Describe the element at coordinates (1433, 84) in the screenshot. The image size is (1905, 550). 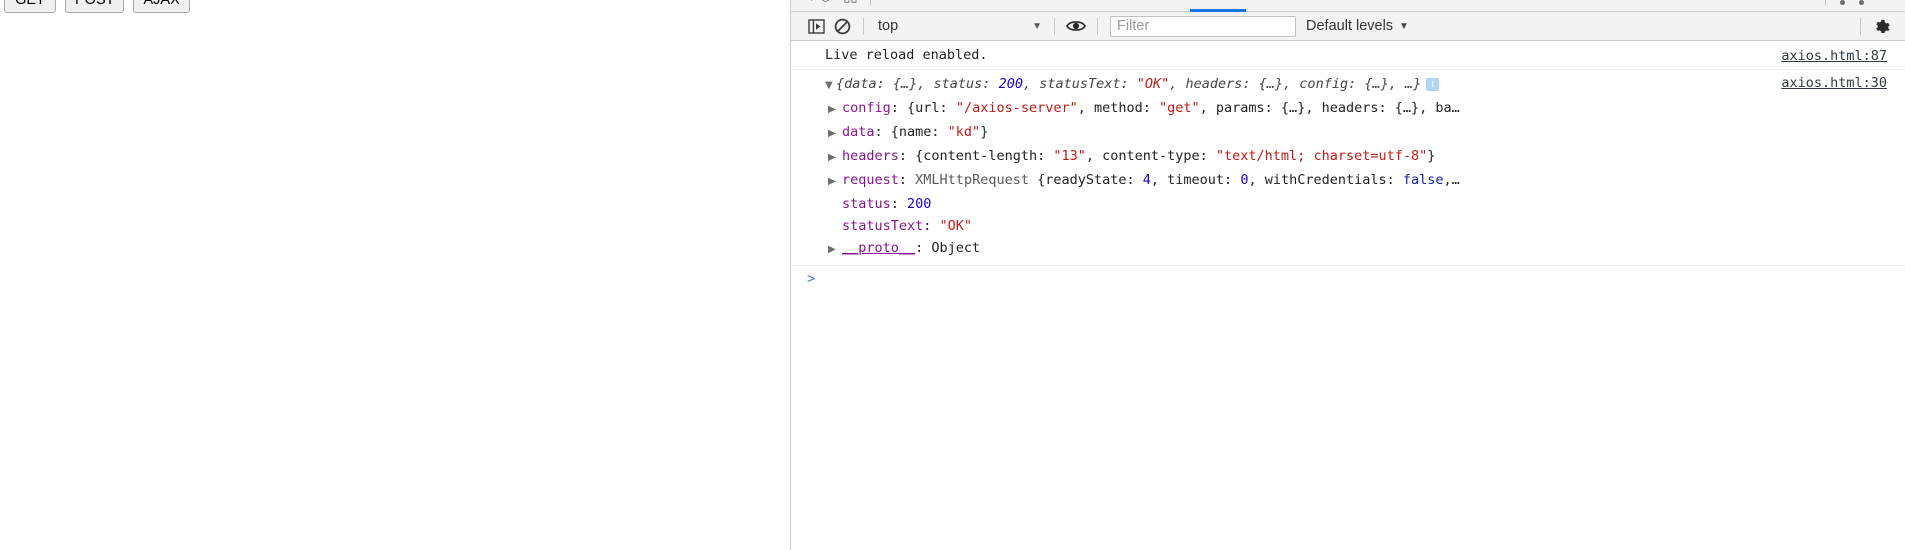
I see `info-badge-icon: i` at that location.